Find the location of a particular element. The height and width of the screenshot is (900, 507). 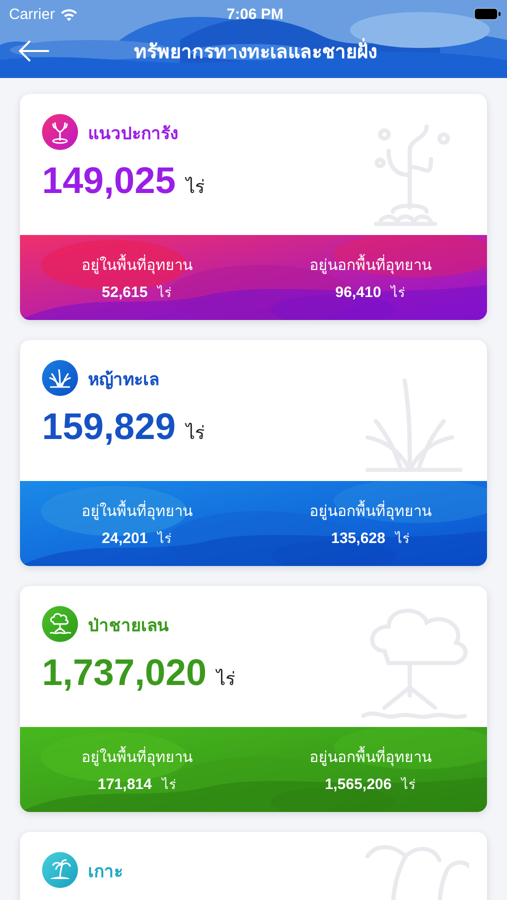

total-area: 159,829 is located at coordinates (109, 427).